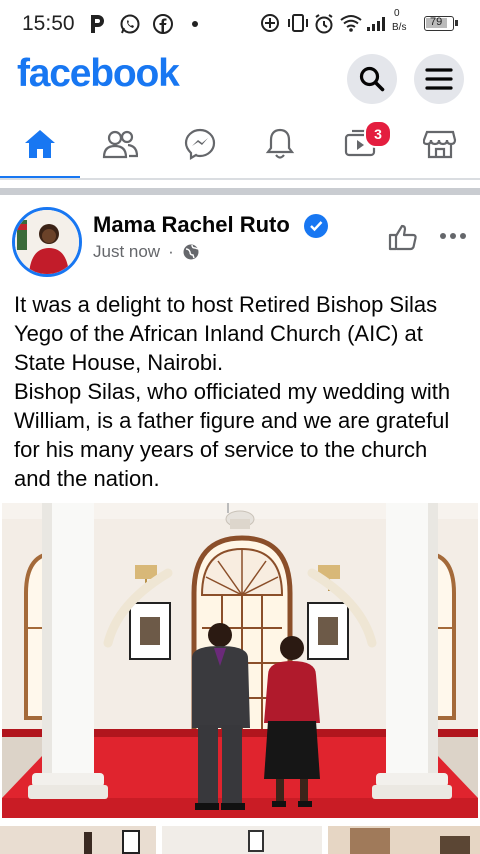  What do you see at coordinates (397, 13) in the screenshot?
I see `data-speed-value: 0` at bounding box center [397, 13].